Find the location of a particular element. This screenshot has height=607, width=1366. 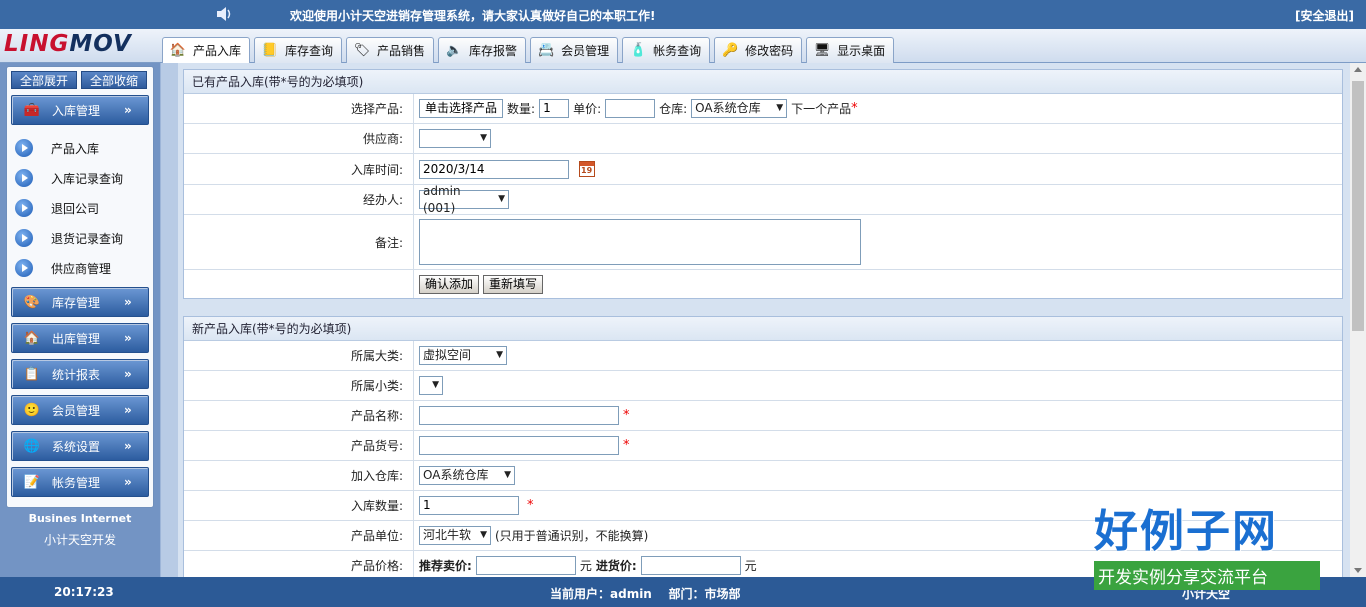

menu-members: 🙂 会员管理 » is located at coordinates (80, 410).